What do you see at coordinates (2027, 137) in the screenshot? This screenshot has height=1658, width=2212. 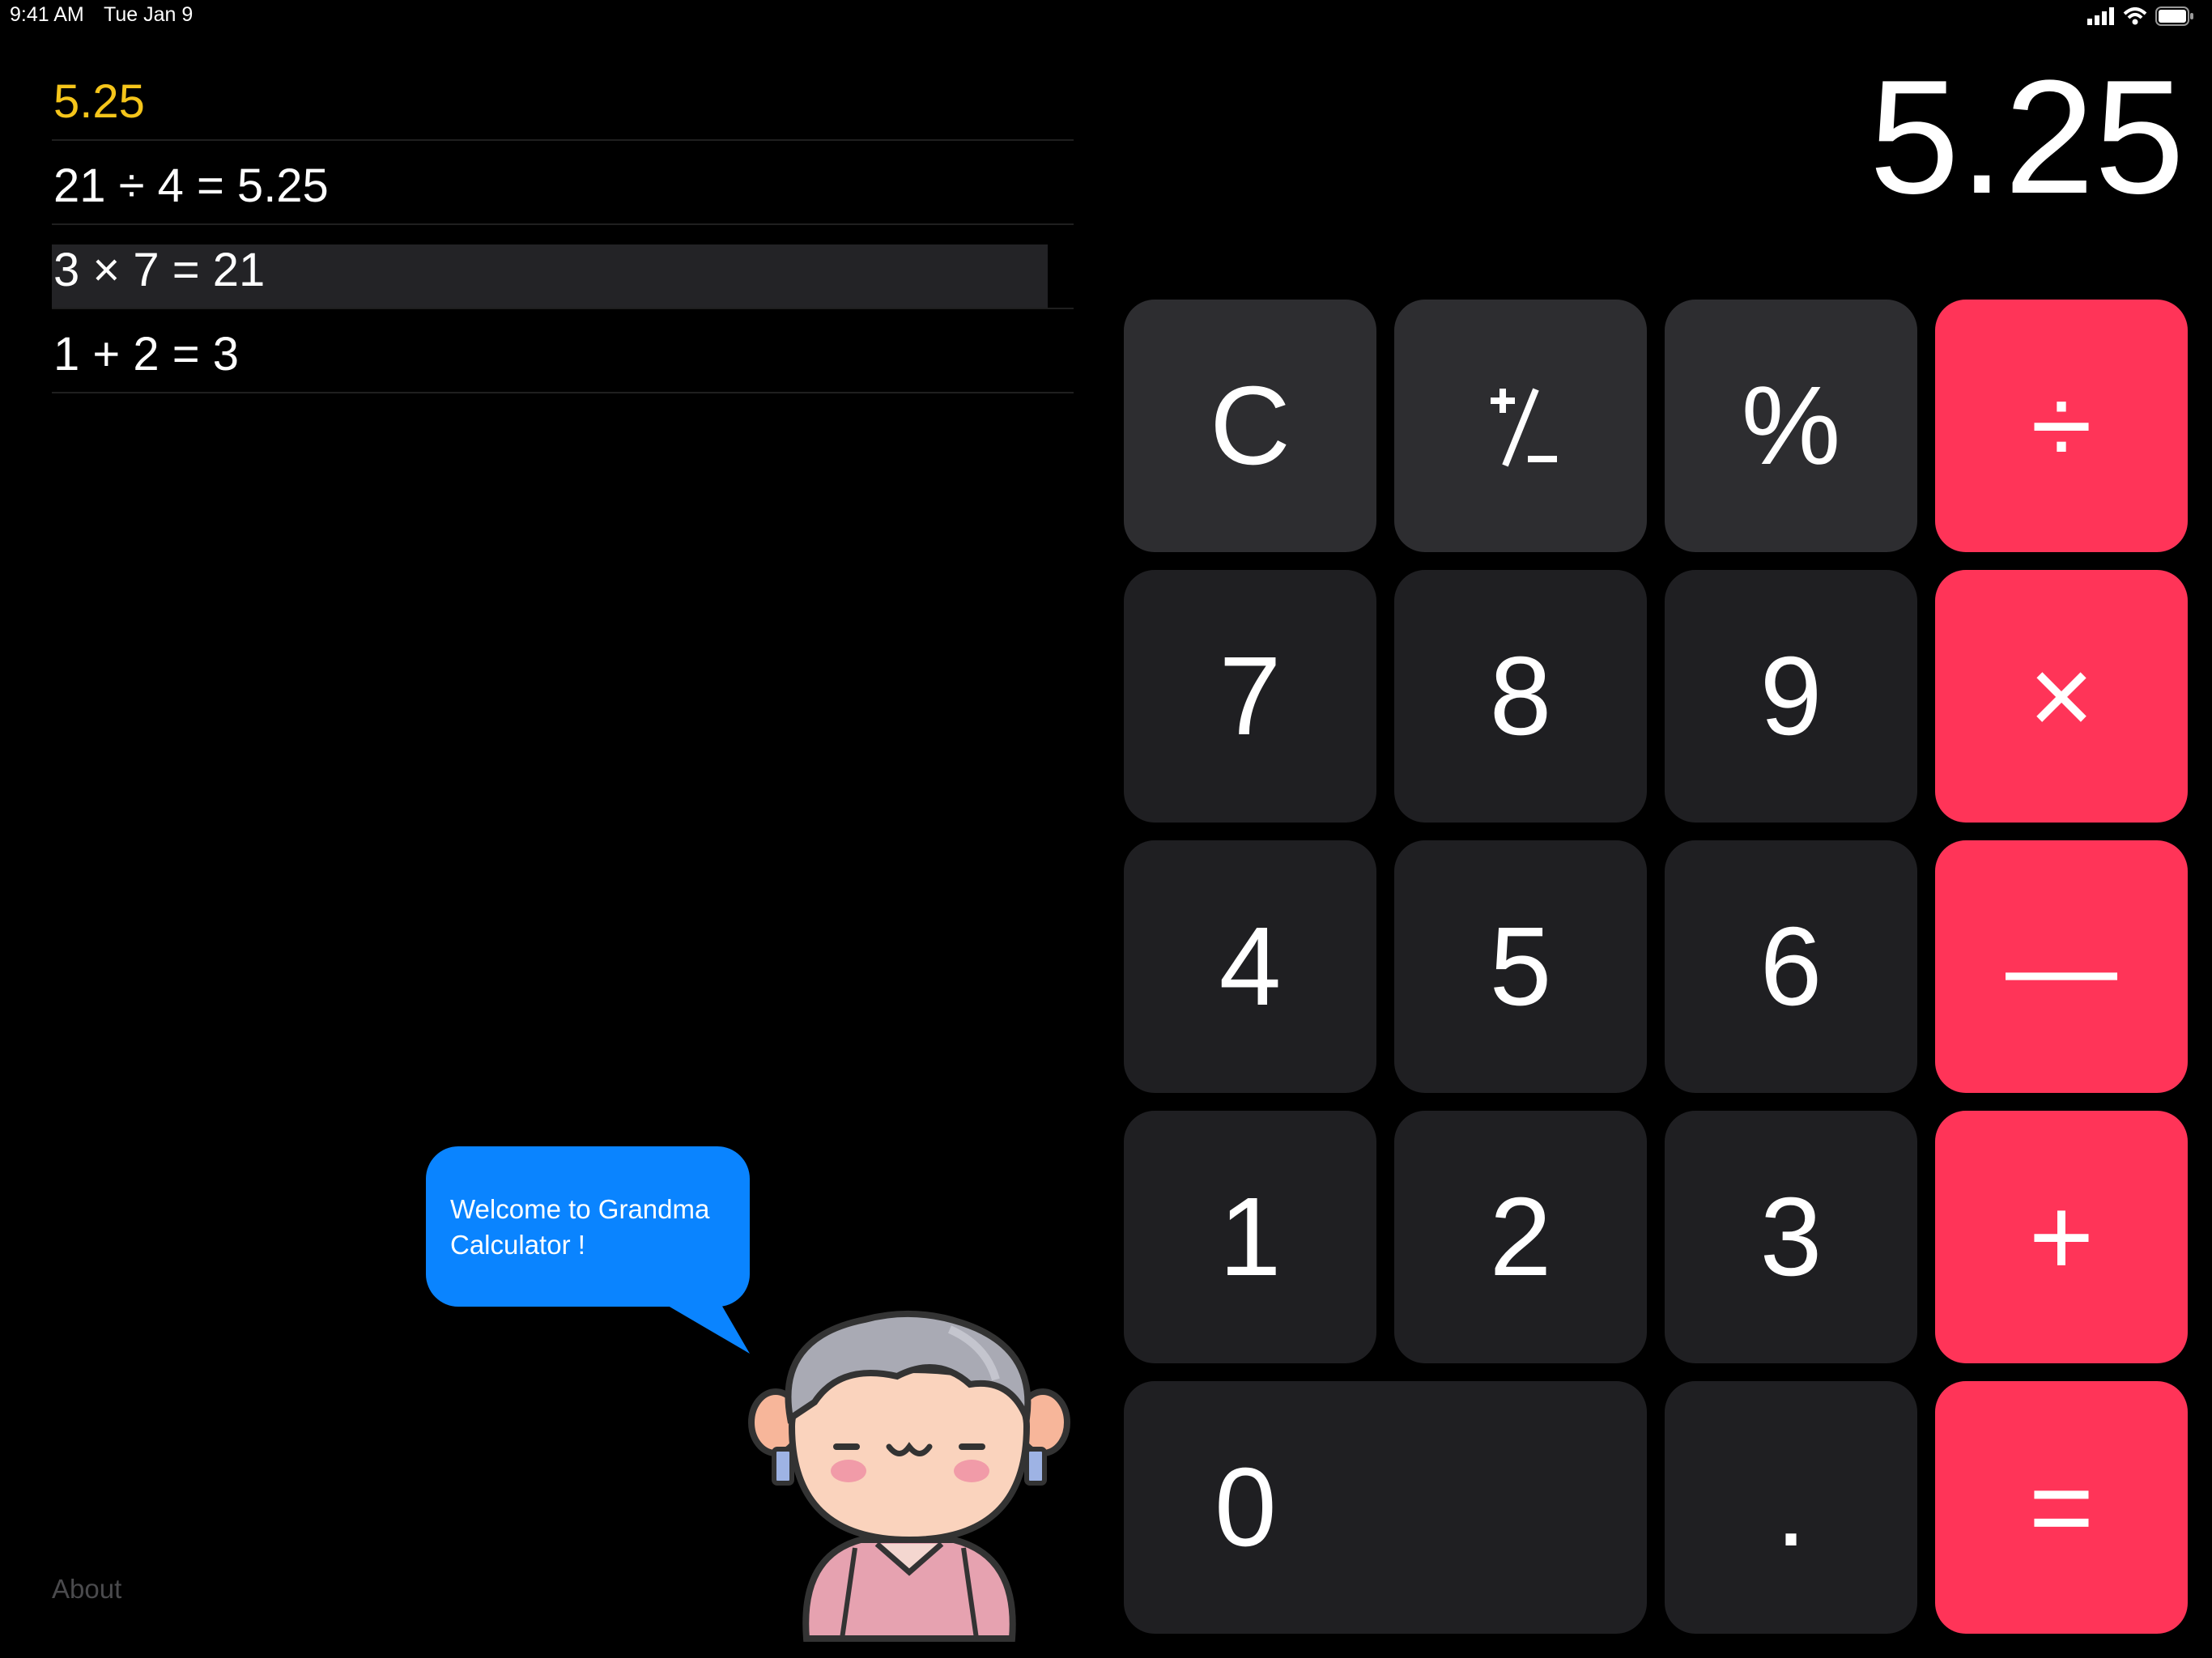 I see `result-display: 5.25` at bounding box center [2027, 137].